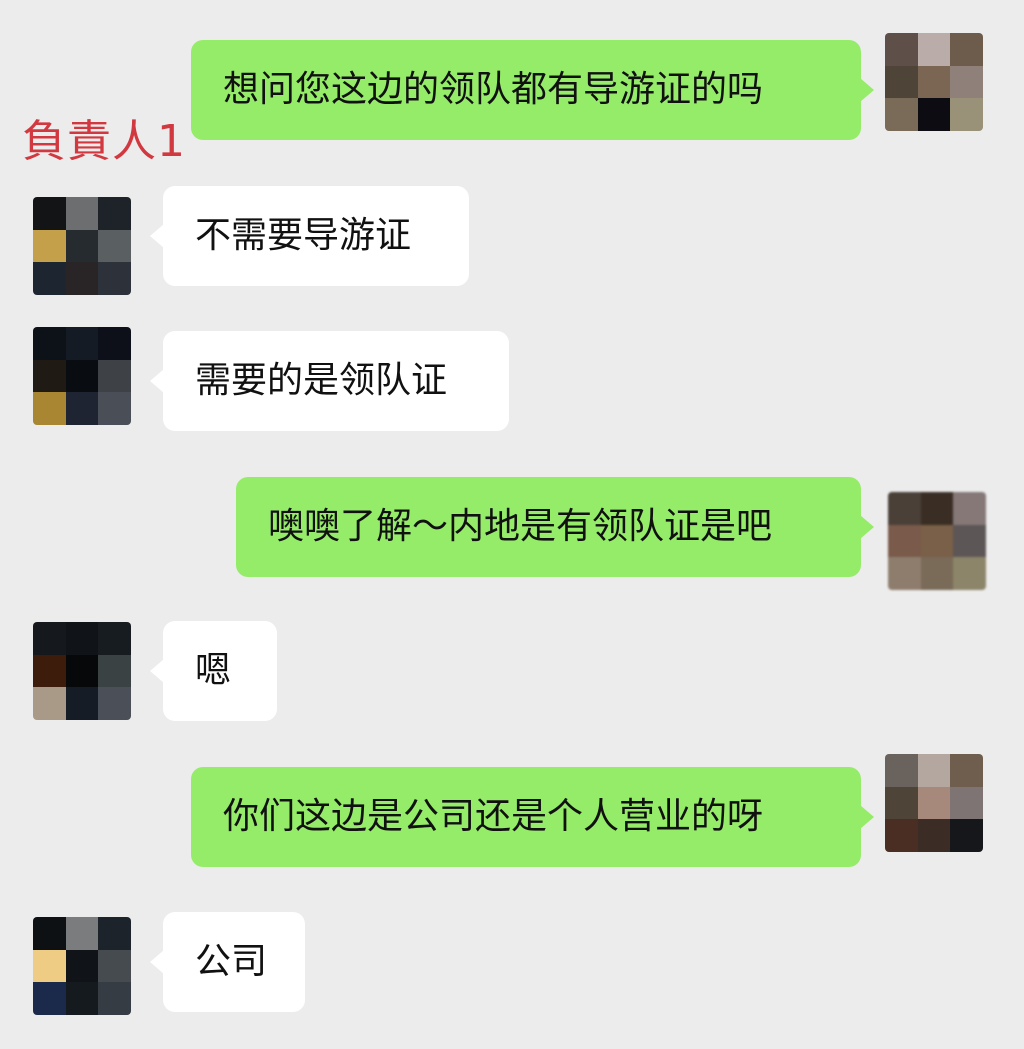 The image size is (1024, 1049). I want to click on message-bubble-outgoing: 你们这边是公司还是个人营业的呀, so click(532, 817).